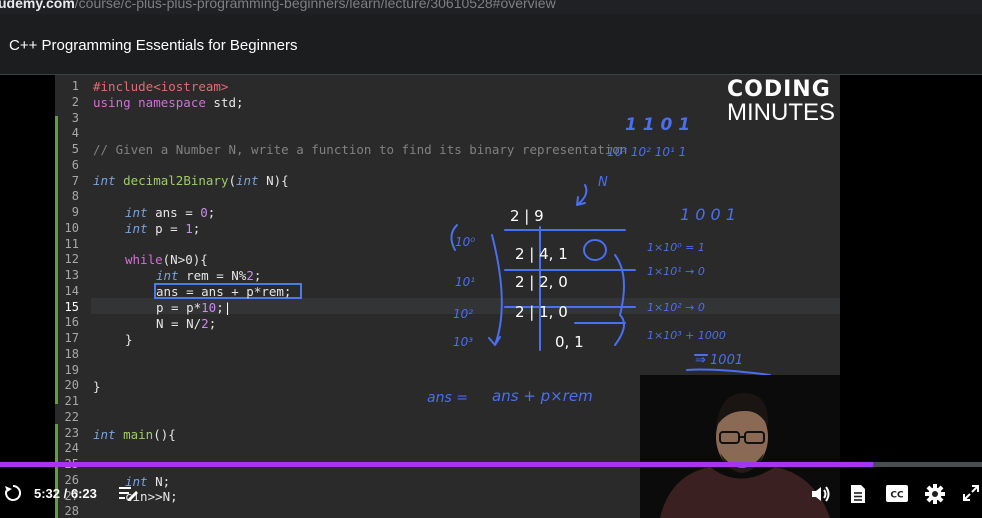 This screenshot has width=982, height=518. I want to click on hw-mult-row: 1×10¹ → 0, so click(676, 271).